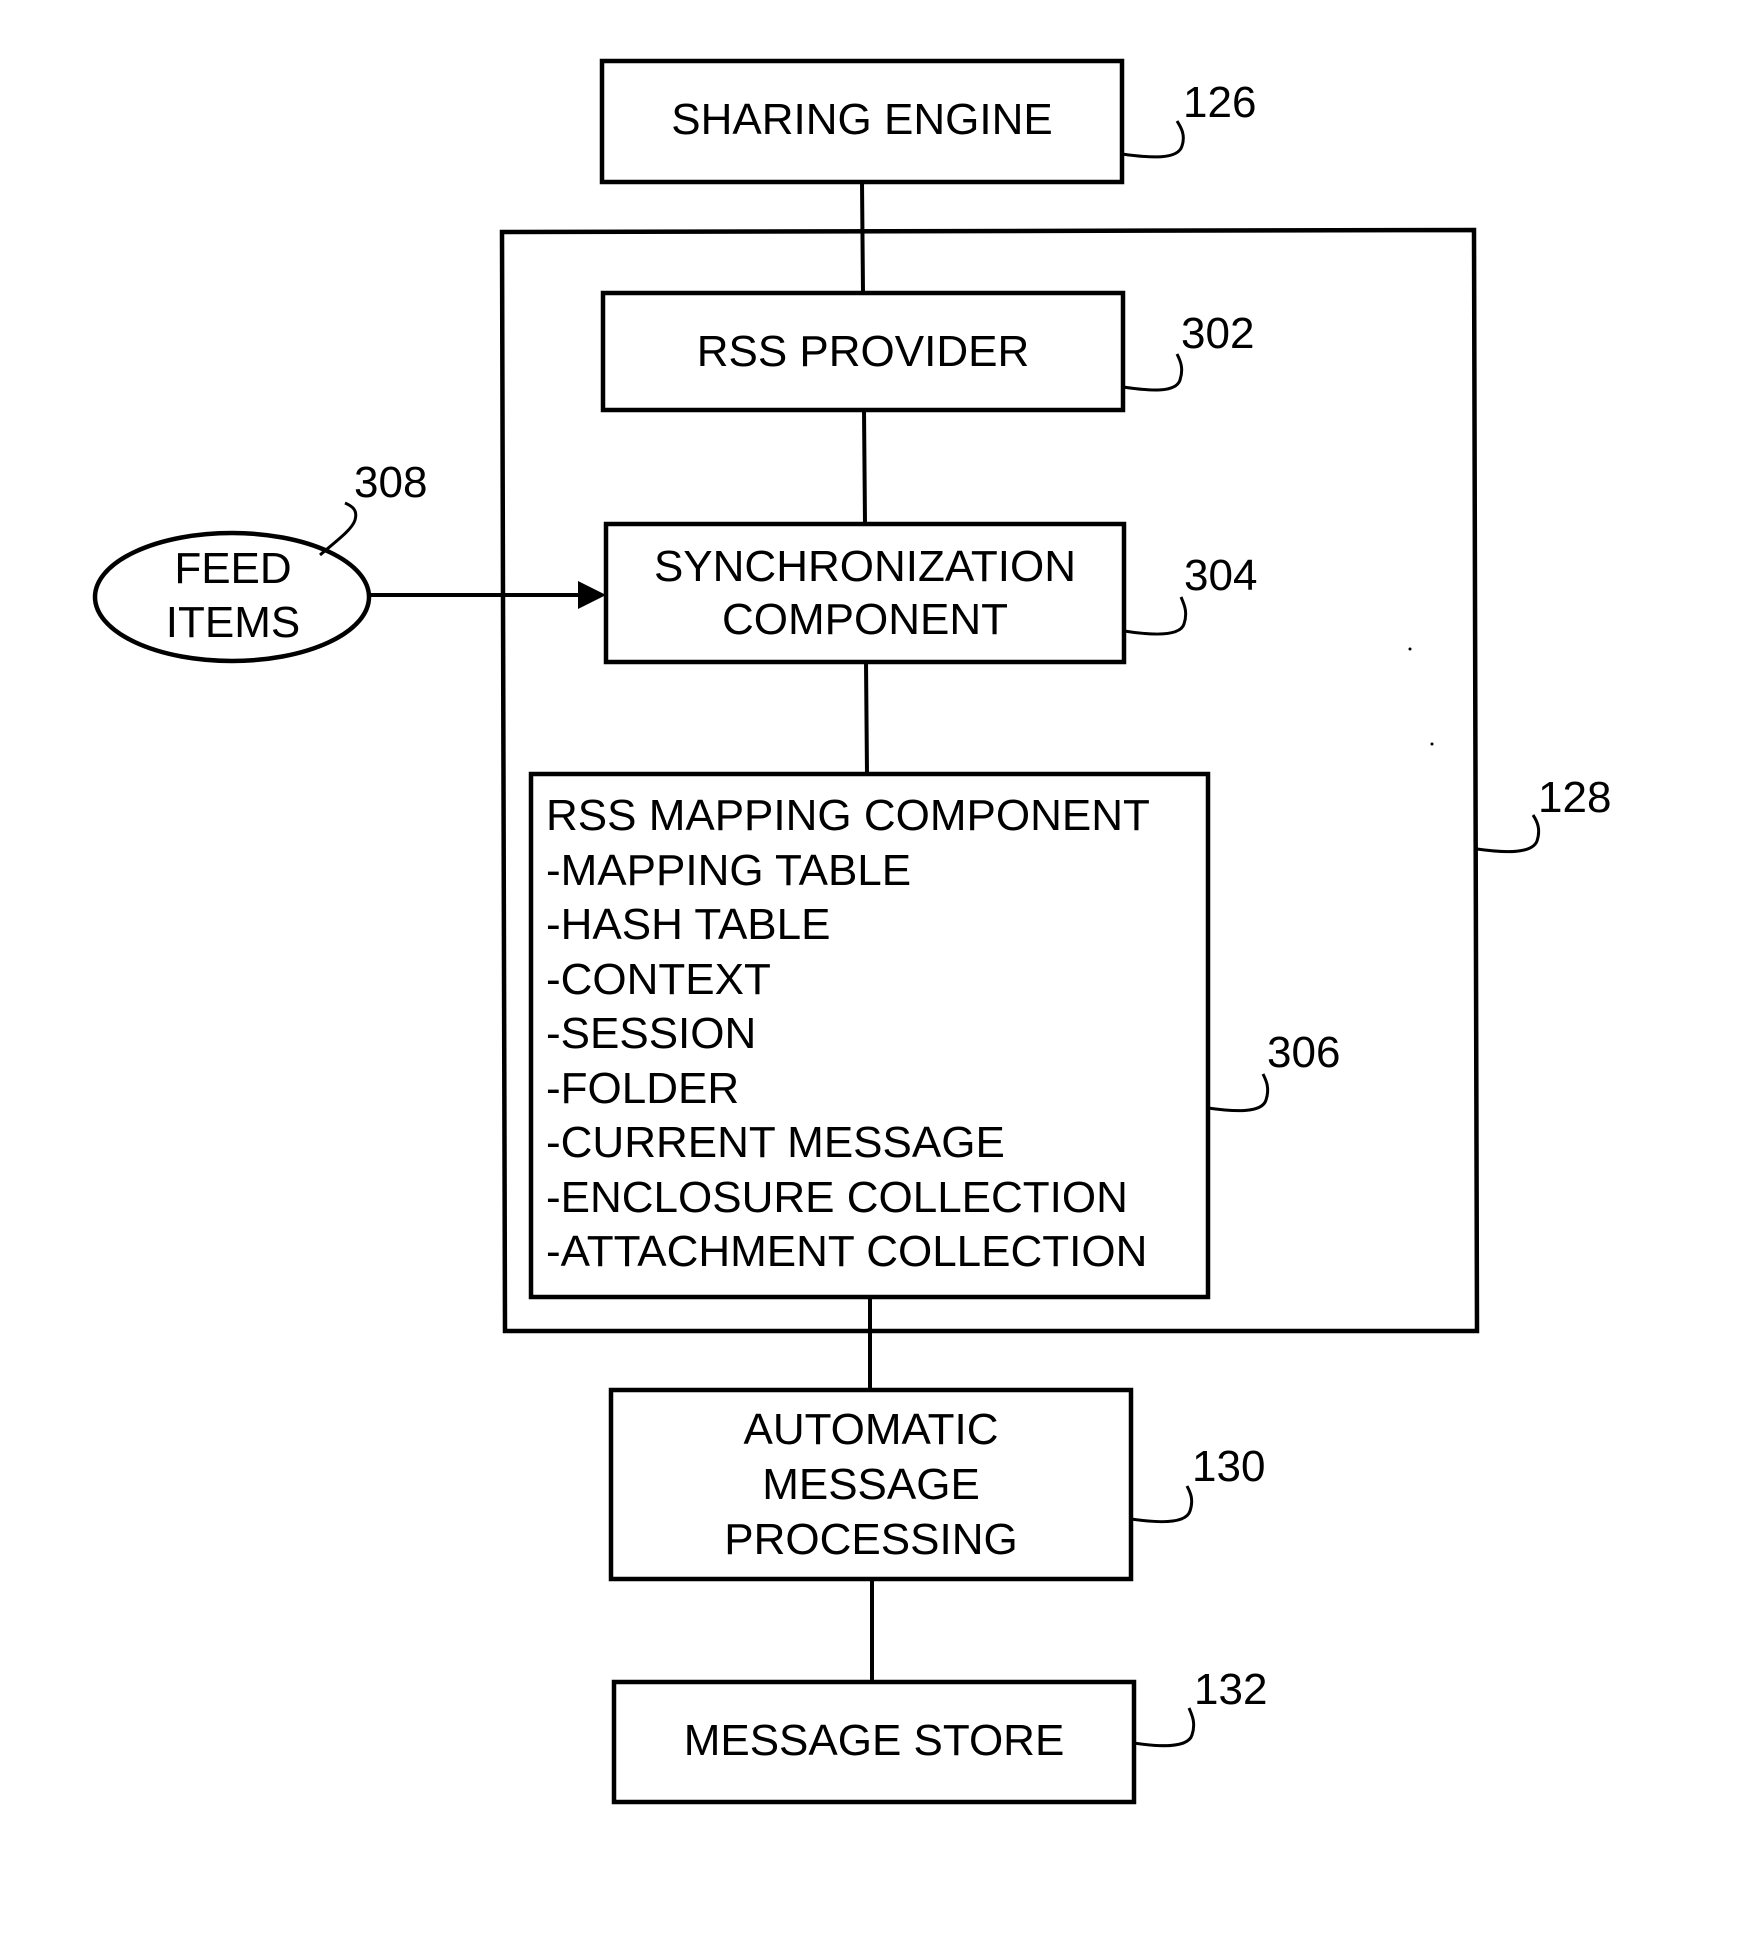 Image resolution: width=1758 pixels, height=1945 pixels. I want to click on rss-provider-label: RSS PROVIDER, so click(863, 351).